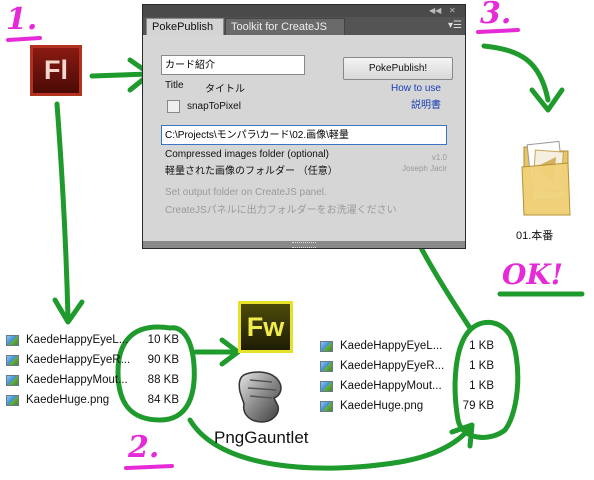 This screenshot has width=594, height=480. Describe the element at coordinates (478, 406) in the screenshot. I see `file-size: 79 KB` at that location.